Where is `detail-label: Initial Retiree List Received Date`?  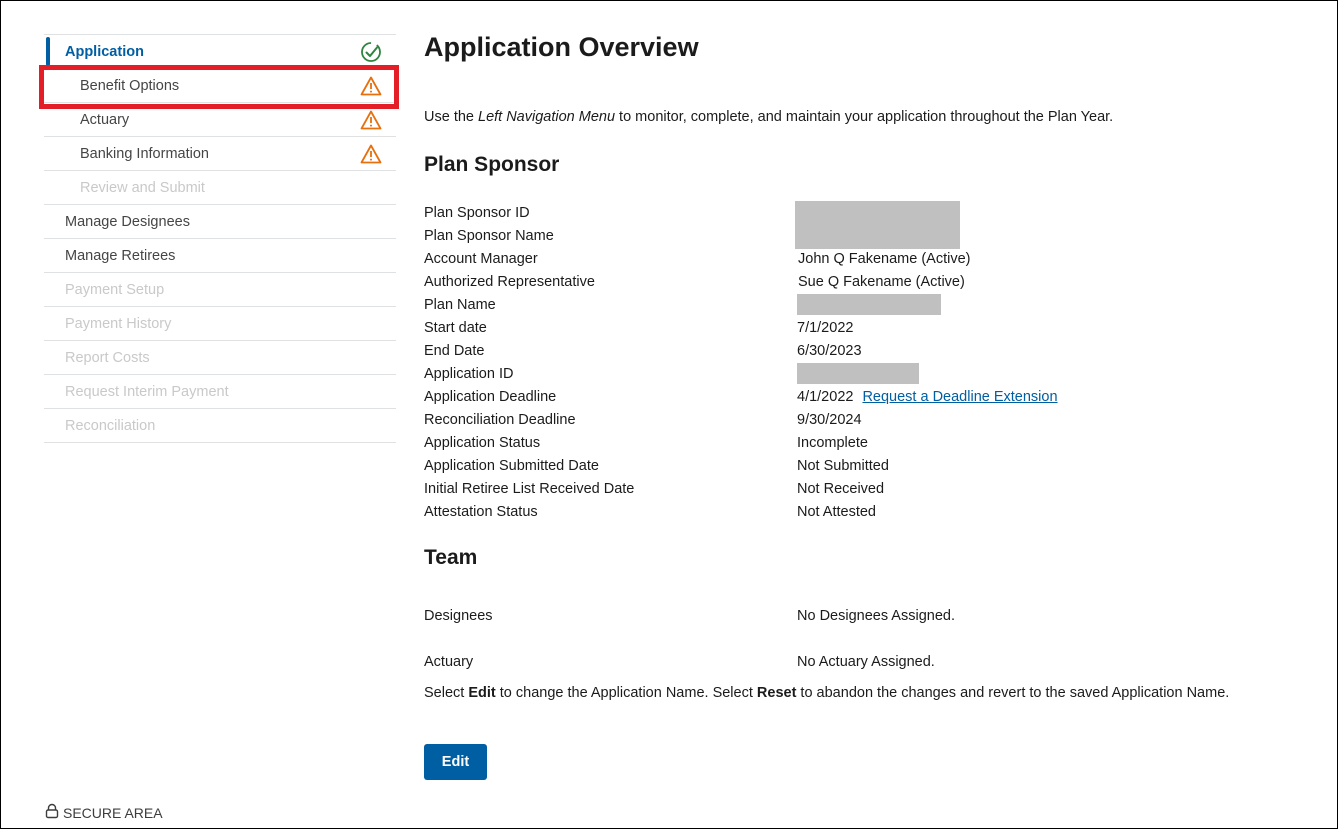 detail-label: Initial Retiree List Received Date is located at coordinates (529, 488).